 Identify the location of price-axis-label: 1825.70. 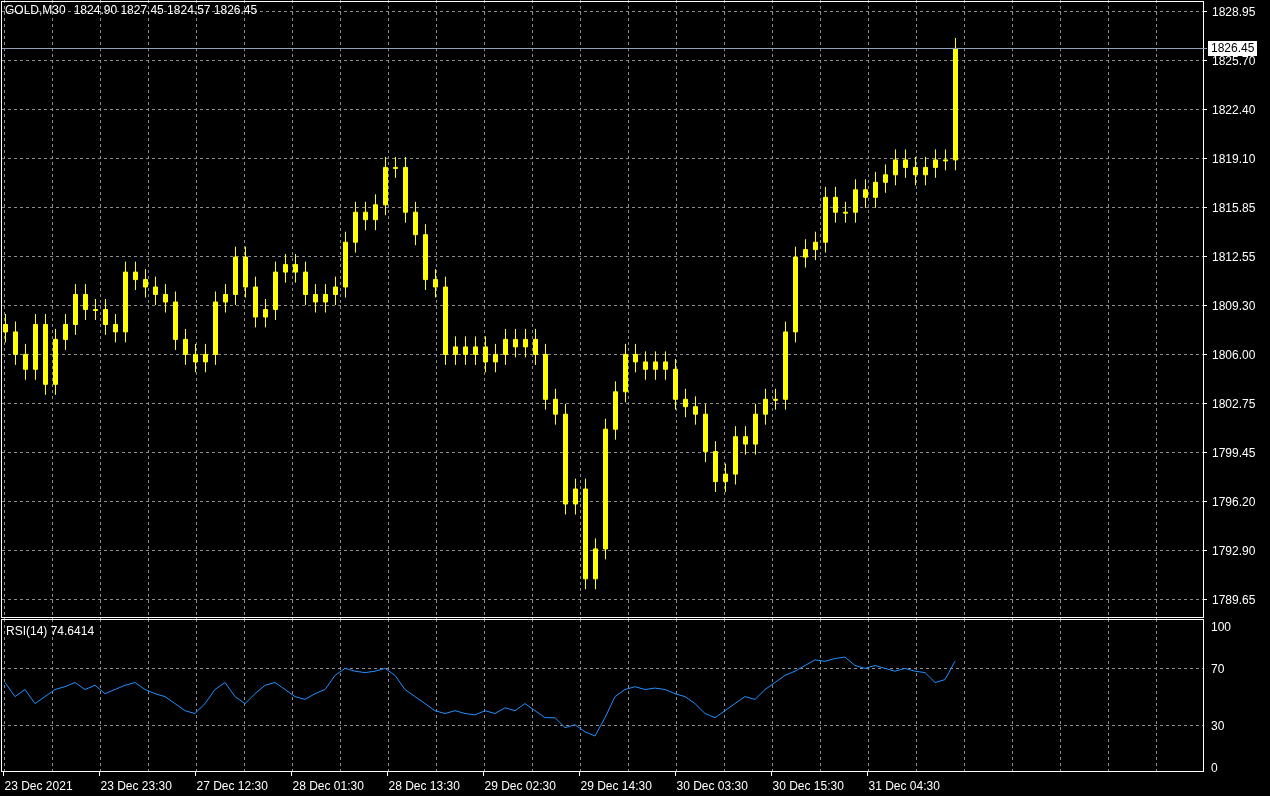
(1234, 60).